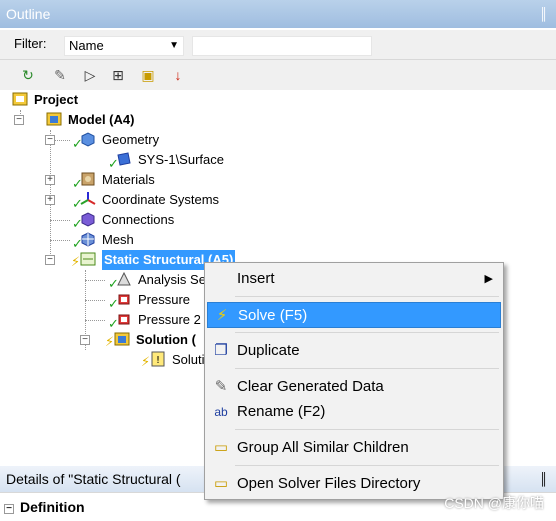 The width and height of the screenshot is (556, 521). Describe the element at coordinates (354, 412) in the screenshot. I see `menu-item-rename: ab Rename (F2)` at that location.